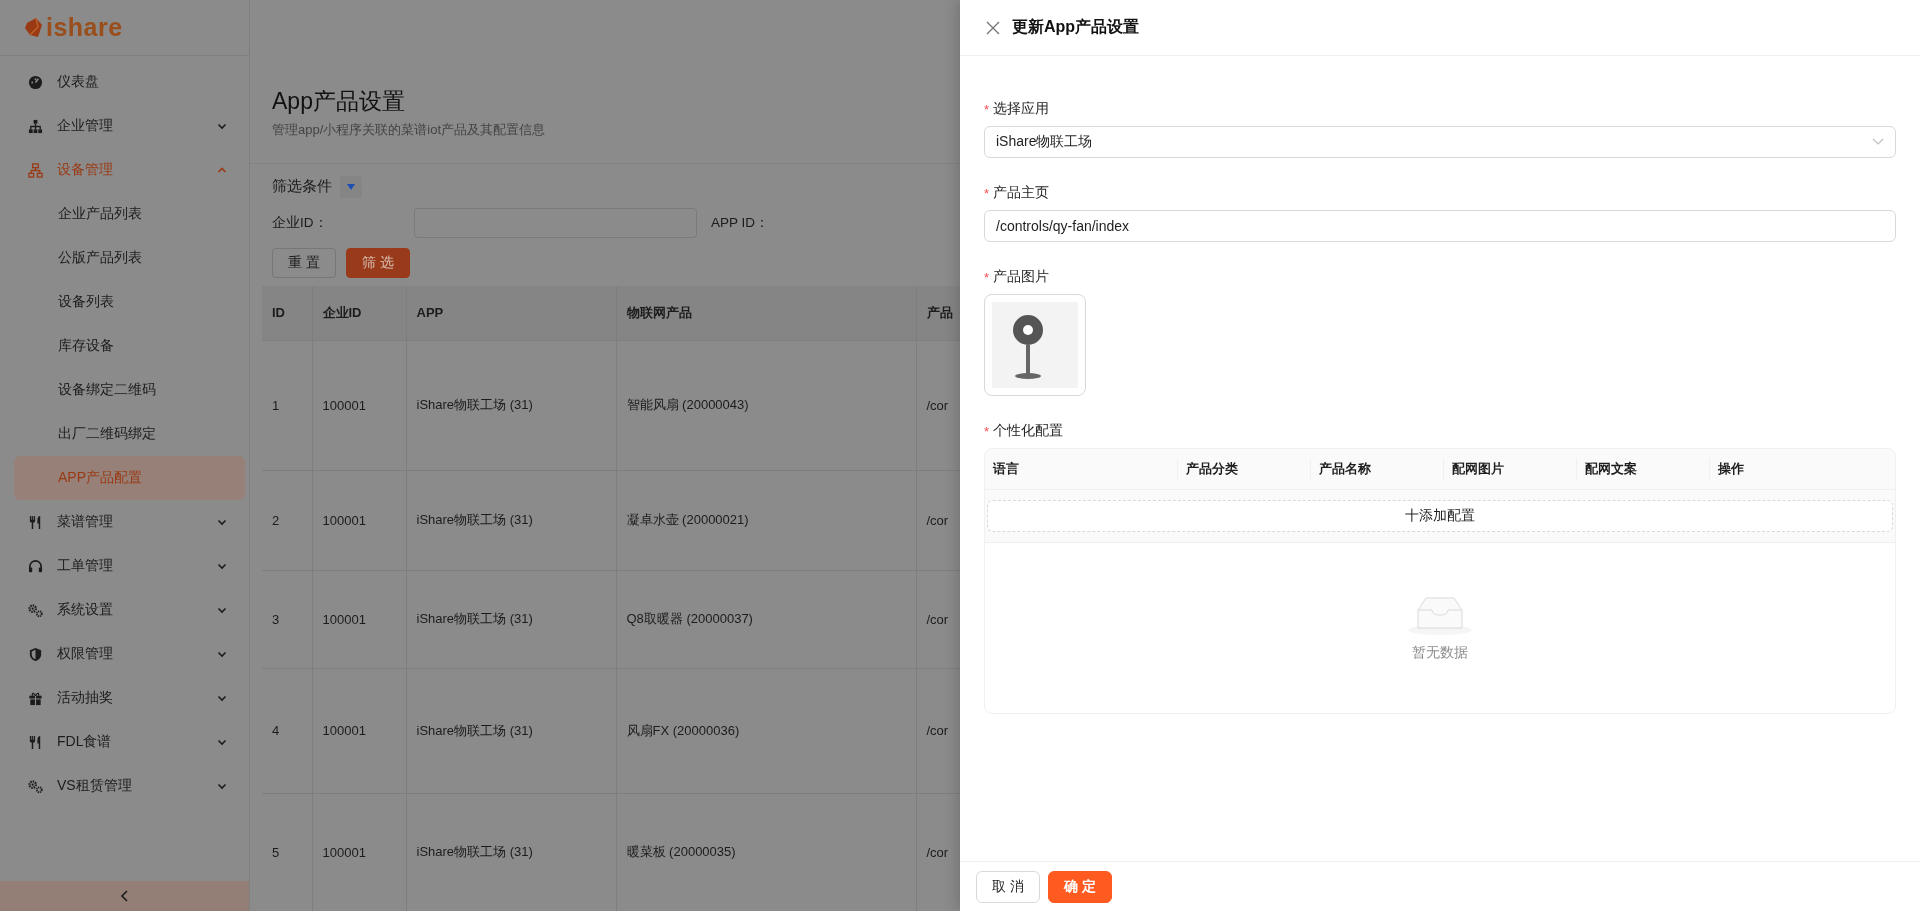 The height and width of the screenshot is (911, 1920). Describe the element at coordinates (35, 566) in the screenshot. I see `headset-icon` at that location.